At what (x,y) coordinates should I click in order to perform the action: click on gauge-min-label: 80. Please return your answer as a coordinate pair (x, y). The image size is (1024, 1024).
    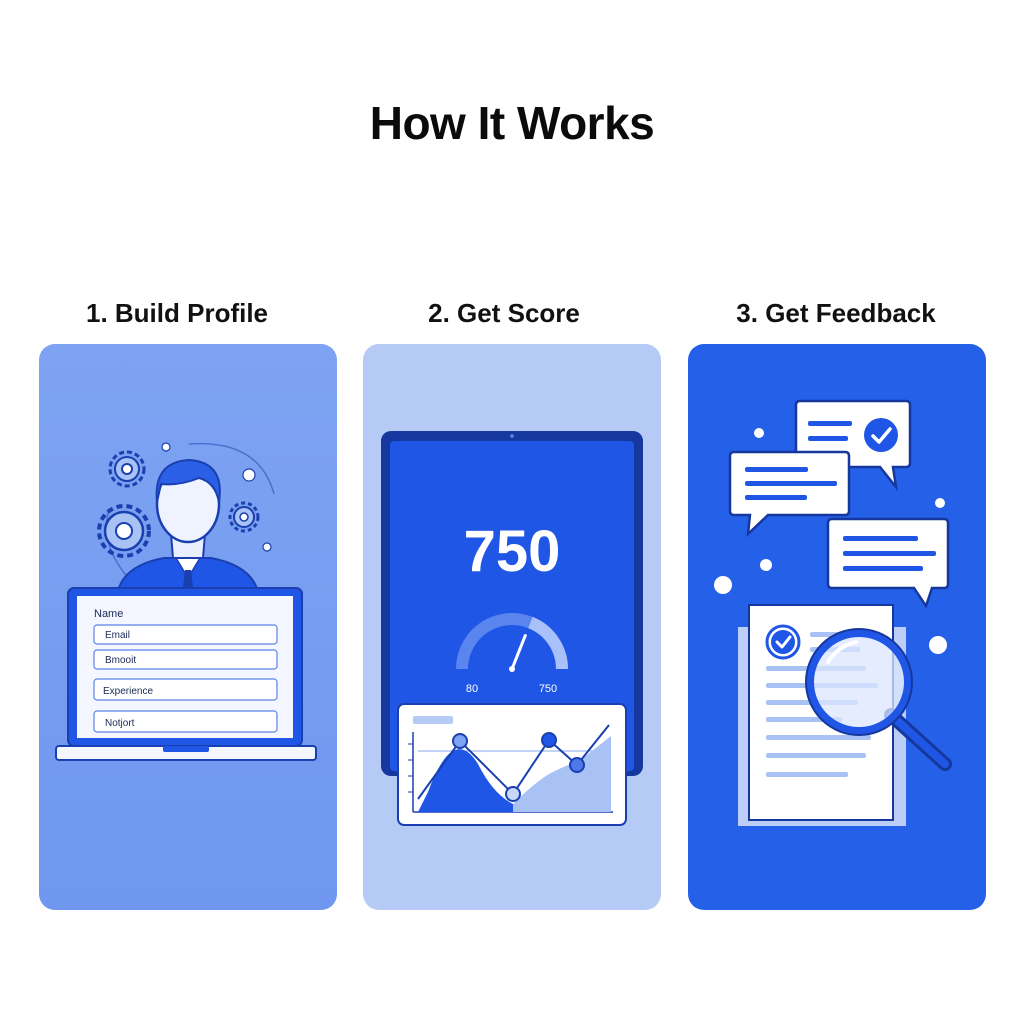
    Looking at the image, I should click on (472, 689).